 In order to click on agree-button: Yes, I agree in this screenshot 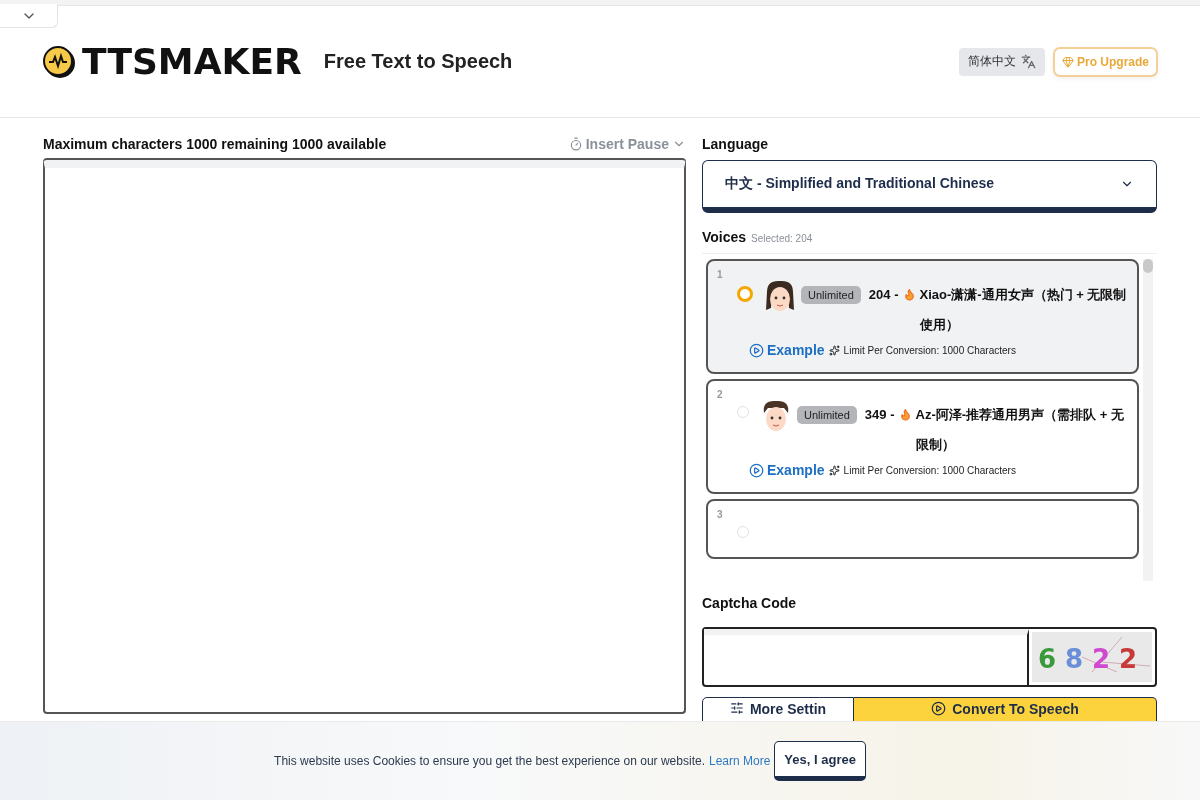, I will do `click(820, 761)`.